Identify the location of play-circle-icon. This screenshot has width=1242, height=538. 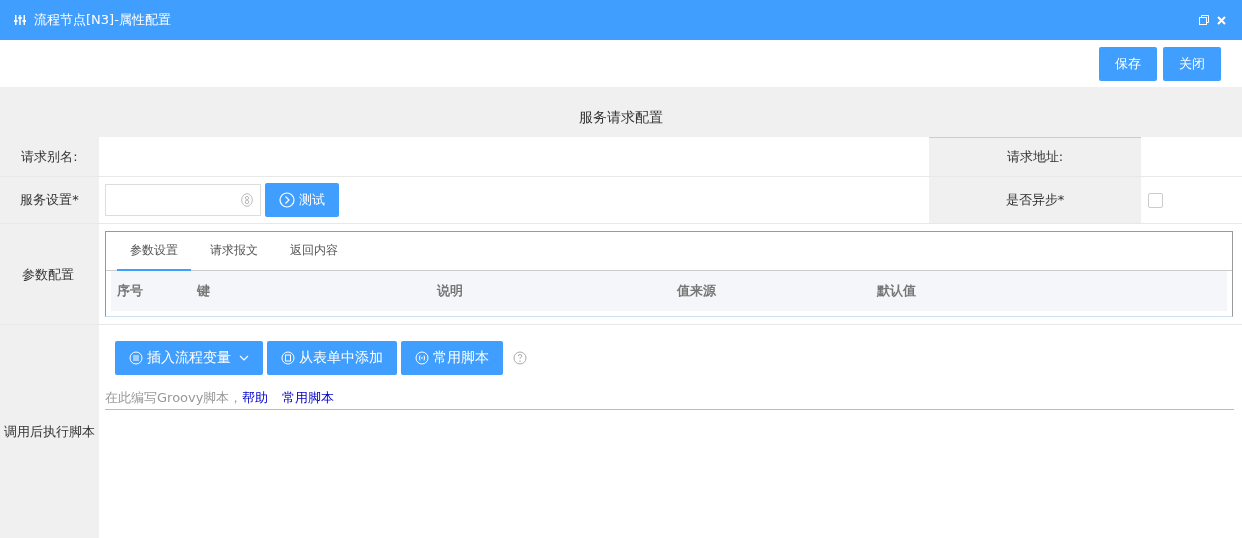
(287, 200).